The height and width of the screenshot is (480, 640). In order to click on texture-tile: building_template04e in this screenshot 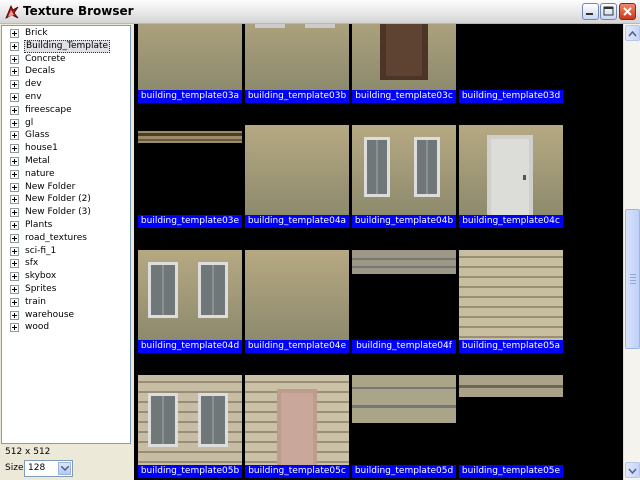, I will do `click(297, 302)`.